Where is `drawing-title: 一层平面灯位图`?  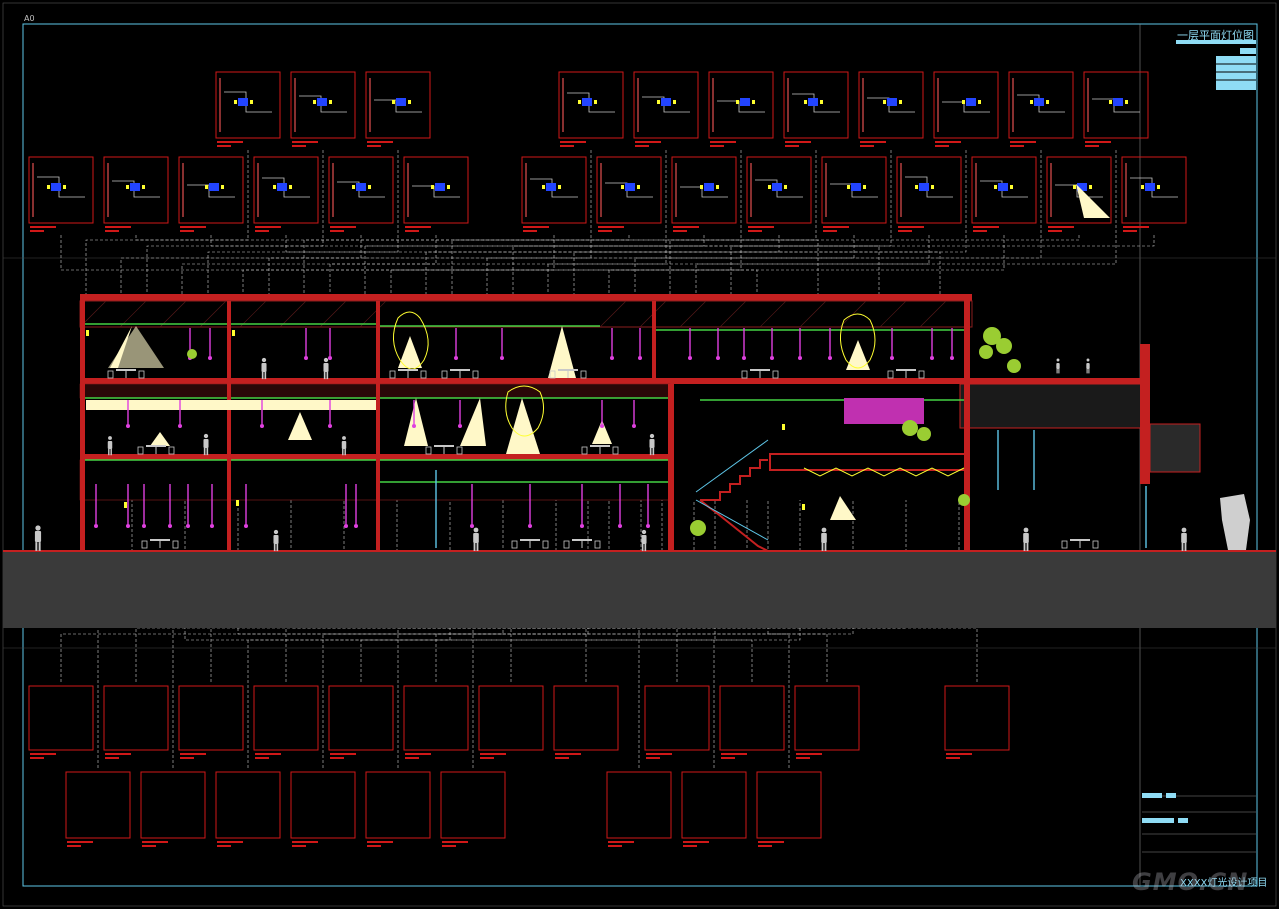
drawing-title: 一层平面灯位图 is located at coordinates (1215, 35).